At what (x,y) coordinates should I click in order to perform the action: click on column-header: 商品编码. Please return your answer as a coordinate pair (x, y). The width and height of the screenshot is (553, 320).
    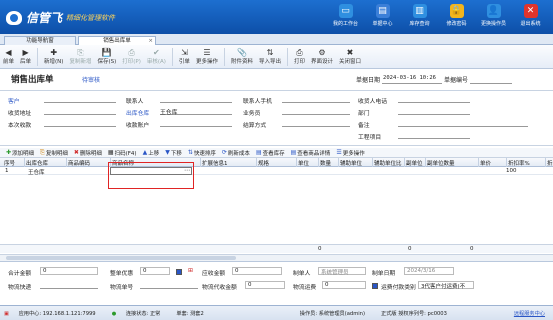
    Looking at the image, I should click on (79, 163).